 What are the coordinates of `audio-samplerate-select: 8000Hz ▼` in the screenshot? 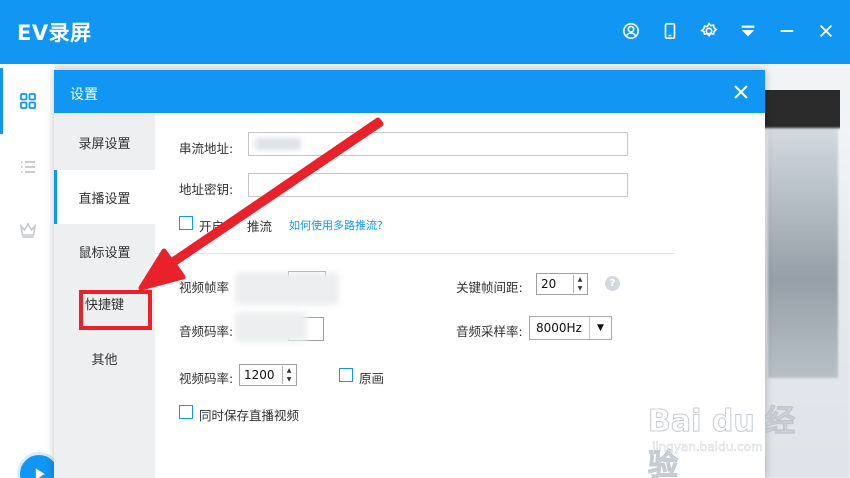 It's located at (570, 328).